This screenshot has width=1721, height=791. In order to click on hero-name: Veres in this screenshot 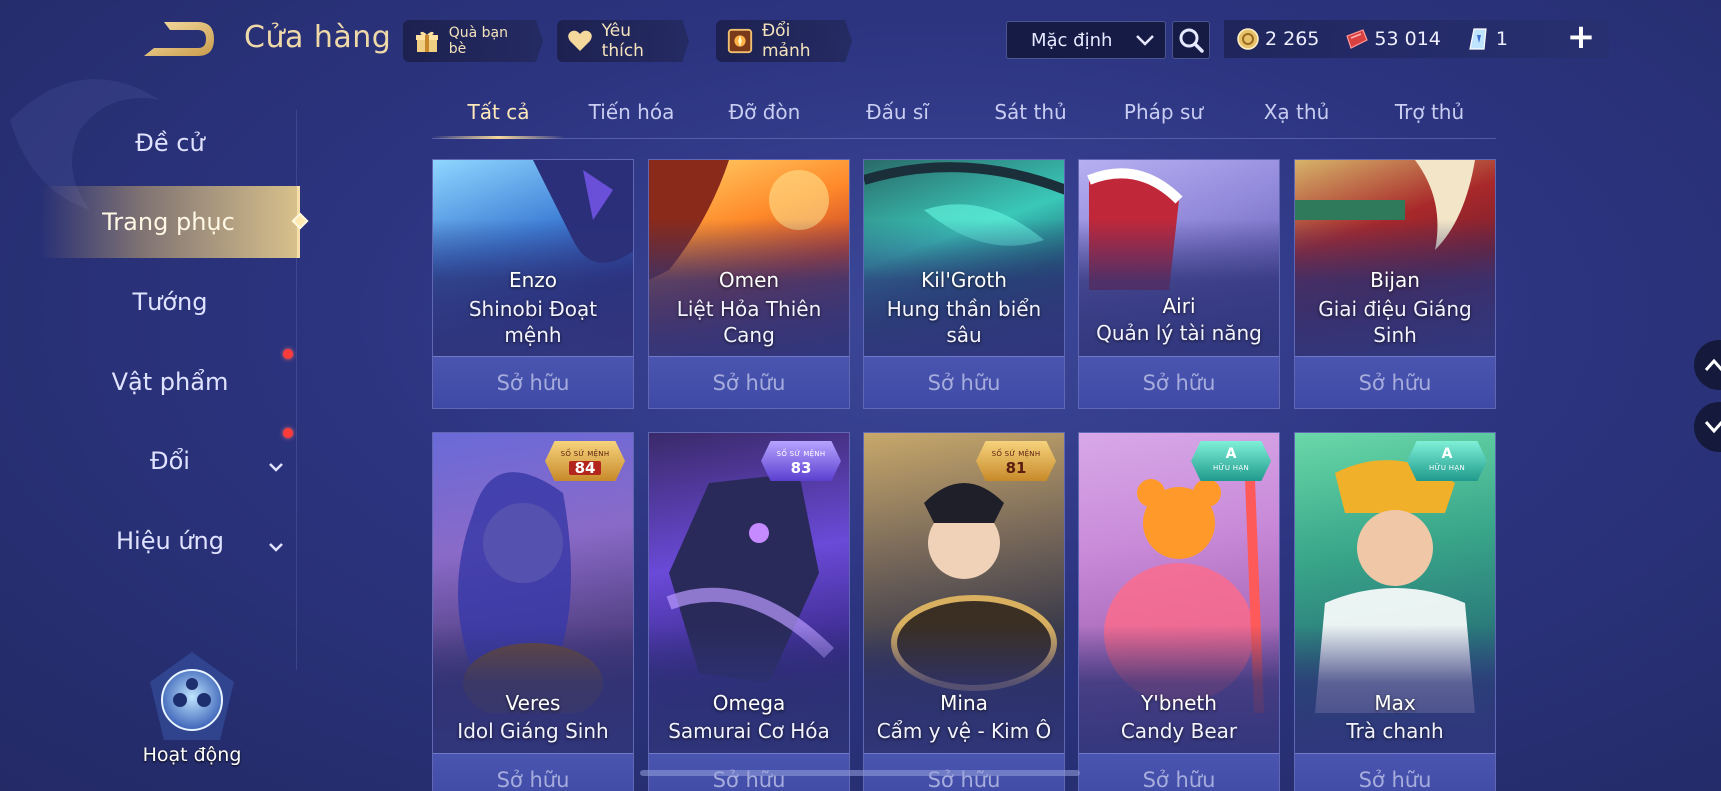, I will do `click(533, 703)`.